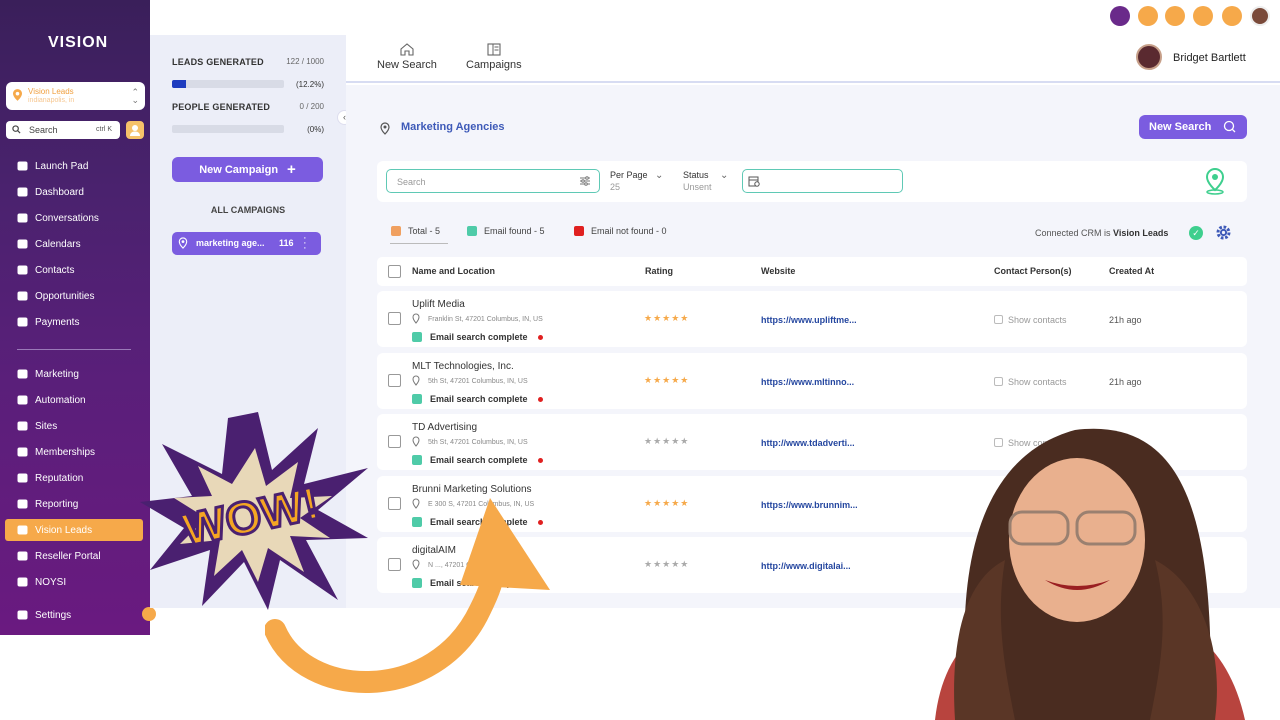 The width and height of the screenshot is (1280, 720). What do you see at coordinates (228, 84) in the screenshot?
I see `leads-progress-bar` at bounding box center [228, 84].